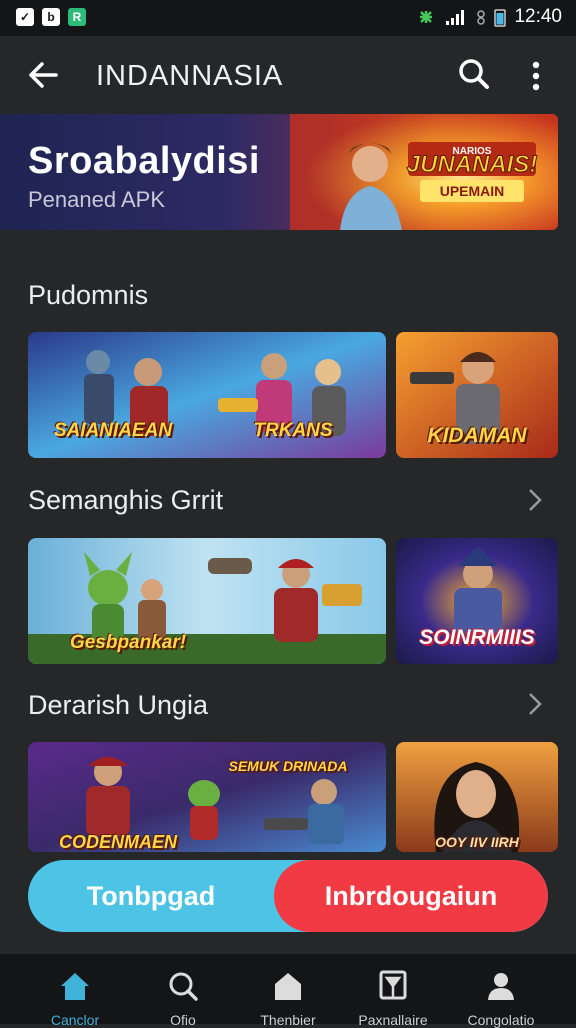 This screenshot has width=576, height=1028. I want to click on nav-label-profile: Congolatio, so click(501, 1020).